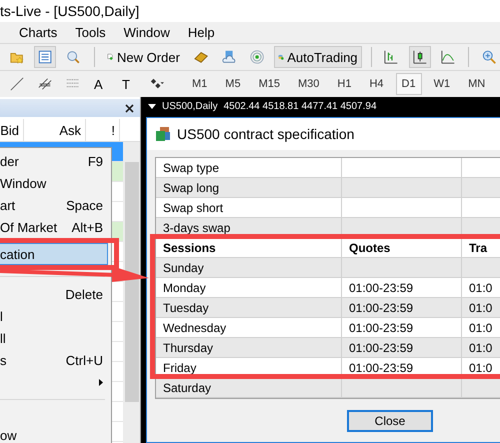 The height and width of the screenshot is (443, 500). I want to click on timeframe-button: D1, so click(409, 84).